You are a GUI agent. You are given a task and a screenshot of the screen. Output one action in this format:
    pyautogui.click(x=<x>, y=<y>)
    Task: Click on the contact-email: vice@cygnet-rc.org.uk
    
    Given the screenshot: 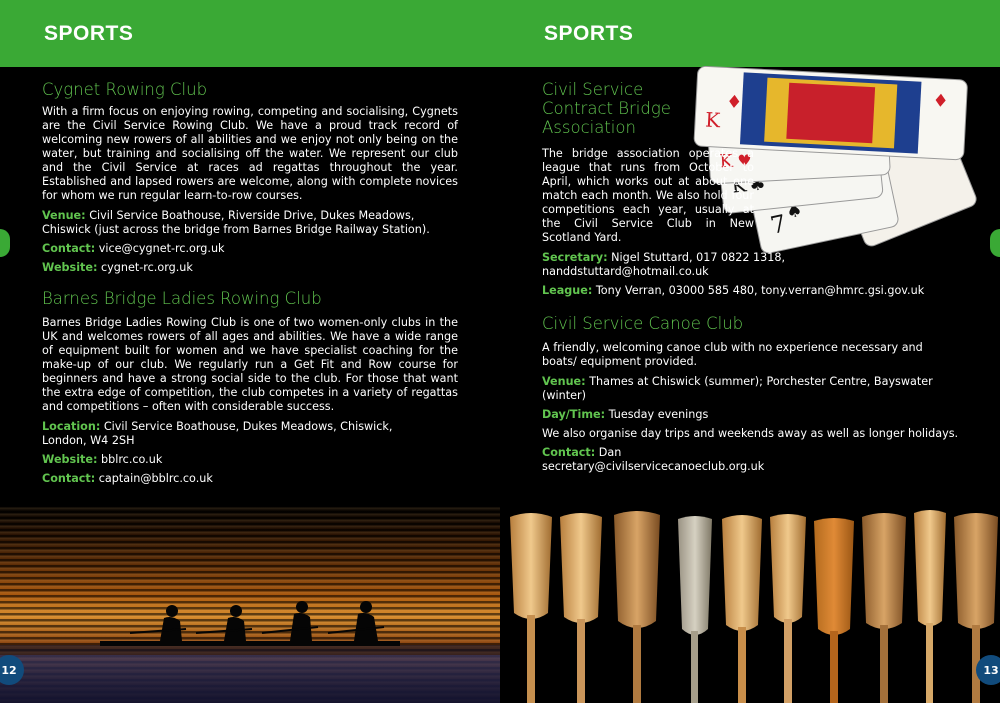 What is the action you would take?
    pyautogui.click(x=162, y=248)
    